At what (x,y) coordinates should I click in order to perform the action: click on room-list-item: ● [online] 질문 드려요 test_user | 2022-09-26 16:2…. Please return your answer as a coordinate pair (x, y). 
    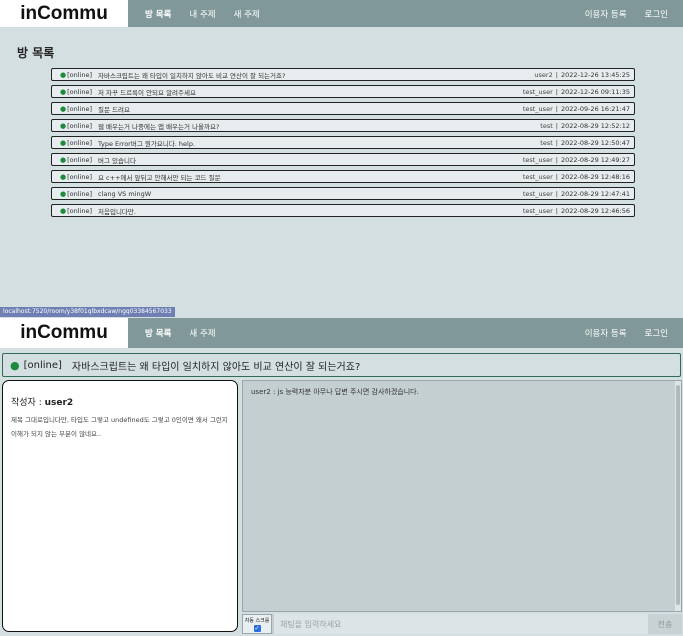
    Looking at the image, I should click on (343, 108).